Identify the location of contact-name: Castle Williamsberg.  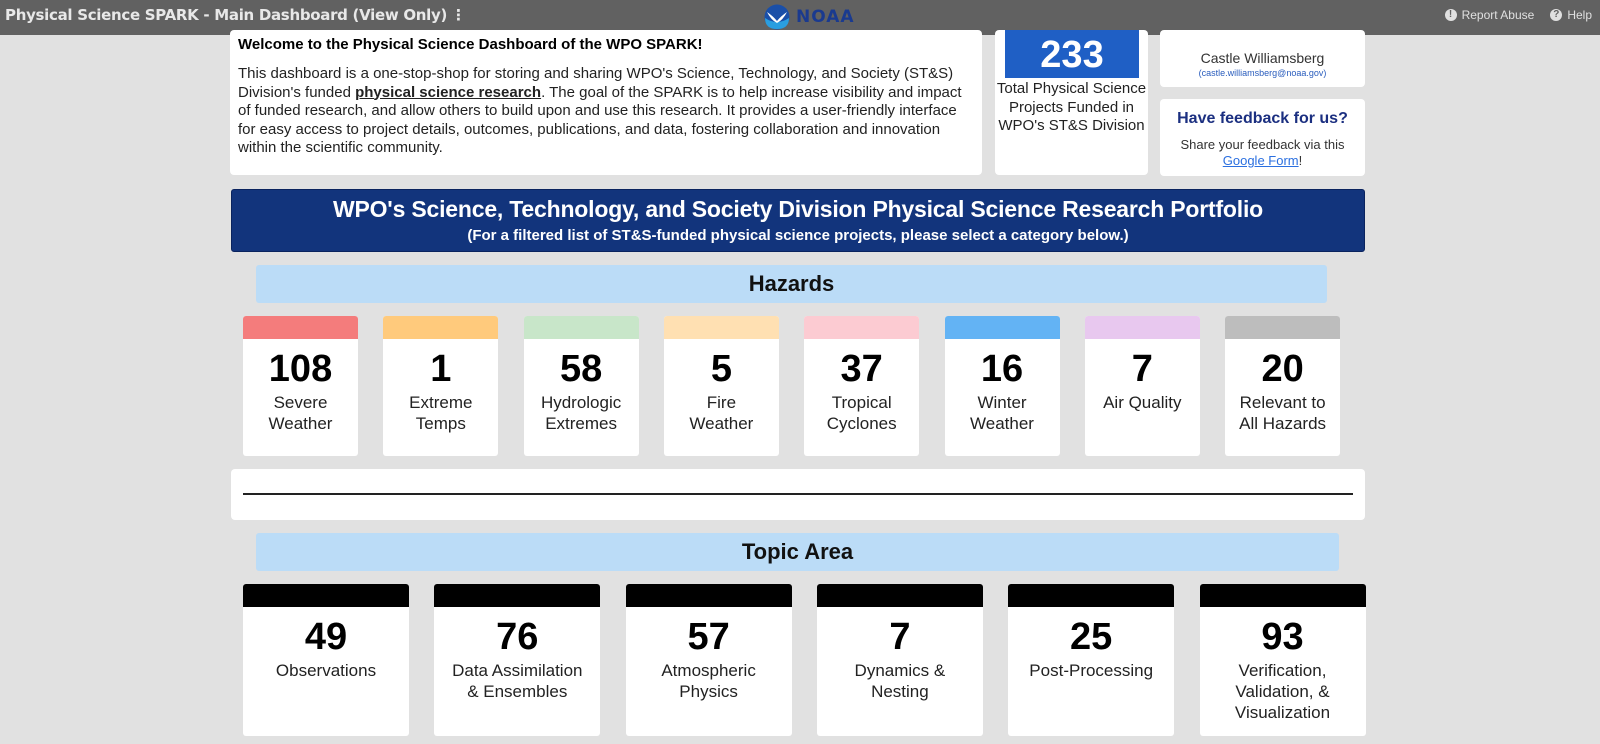
(1262, 58).